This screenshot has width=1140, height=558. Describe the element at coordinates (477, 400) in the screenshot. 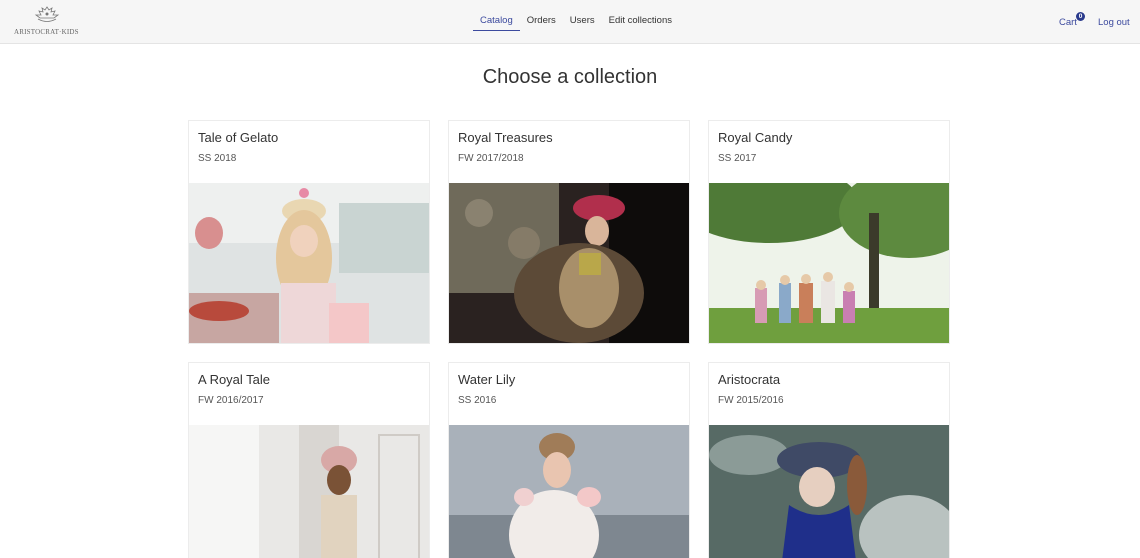

I see `collection-season: SS 2016` at that location.